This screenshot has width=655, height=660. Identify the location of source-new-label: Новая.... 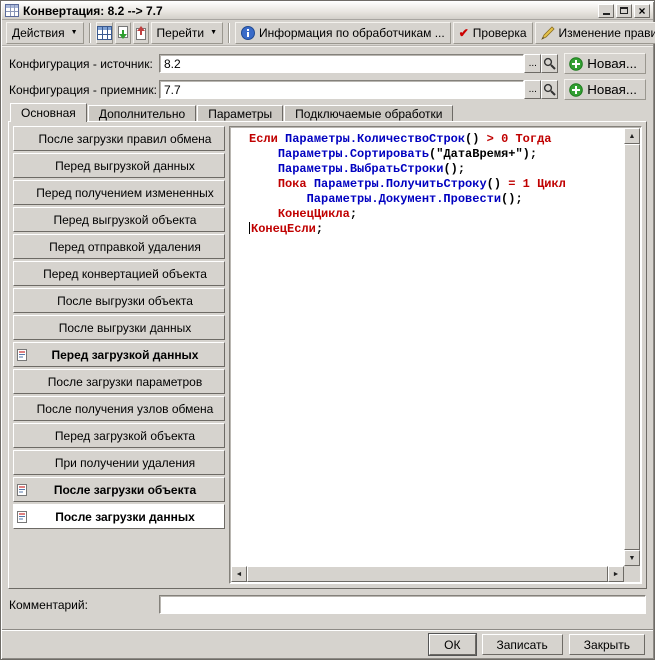
(612, 63).